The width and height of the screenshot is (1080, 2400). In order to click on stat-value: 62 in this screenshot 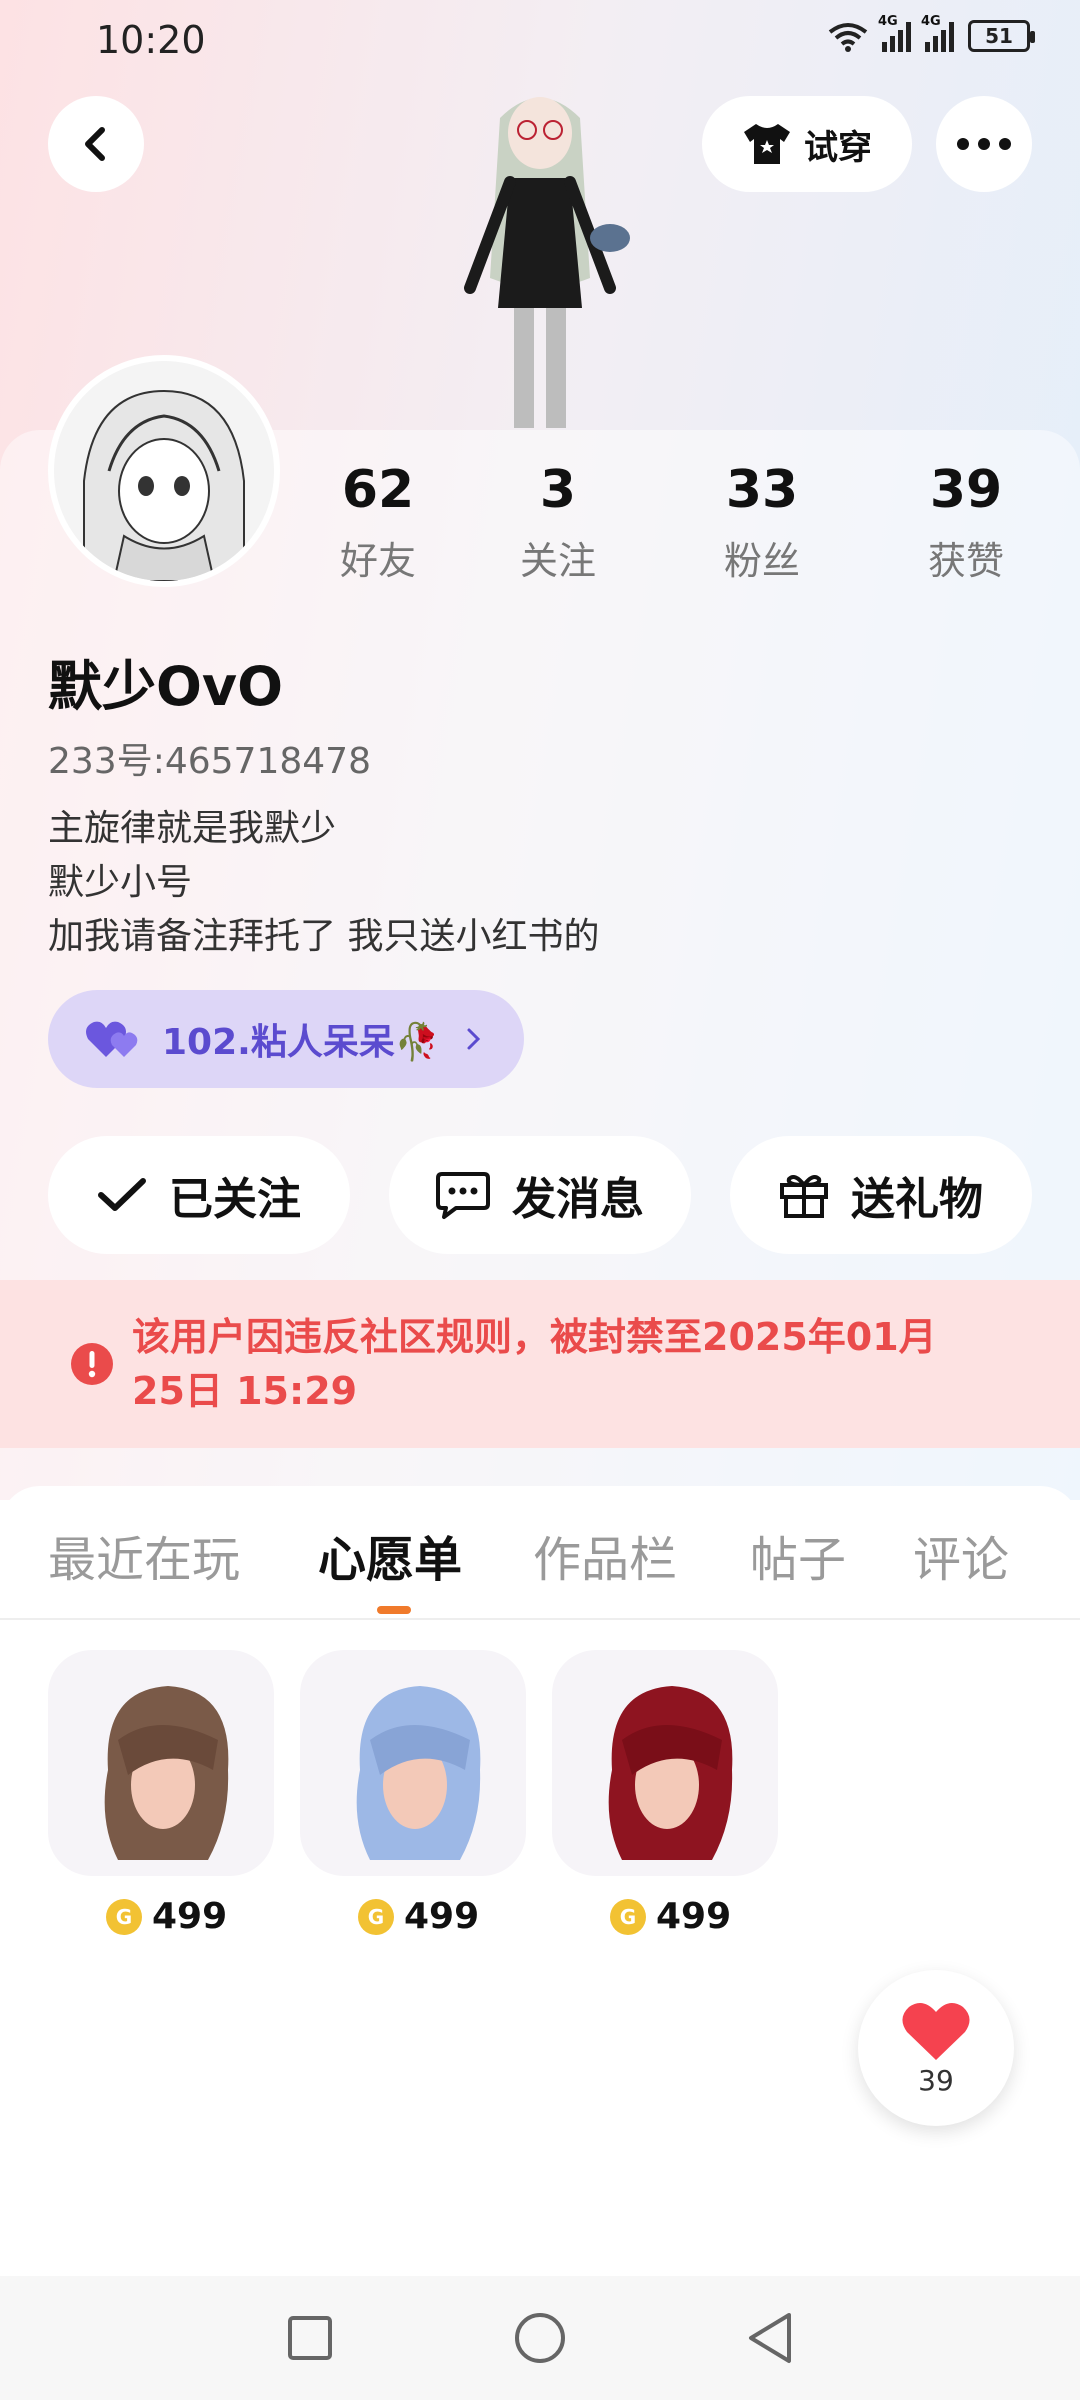, I will do `click(378, 490)`.